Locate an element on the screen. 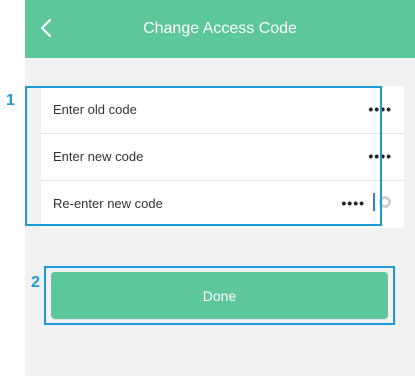 This screenshot has width=415, height=376. chevron-left-icon is located at coordinates (47, 28).